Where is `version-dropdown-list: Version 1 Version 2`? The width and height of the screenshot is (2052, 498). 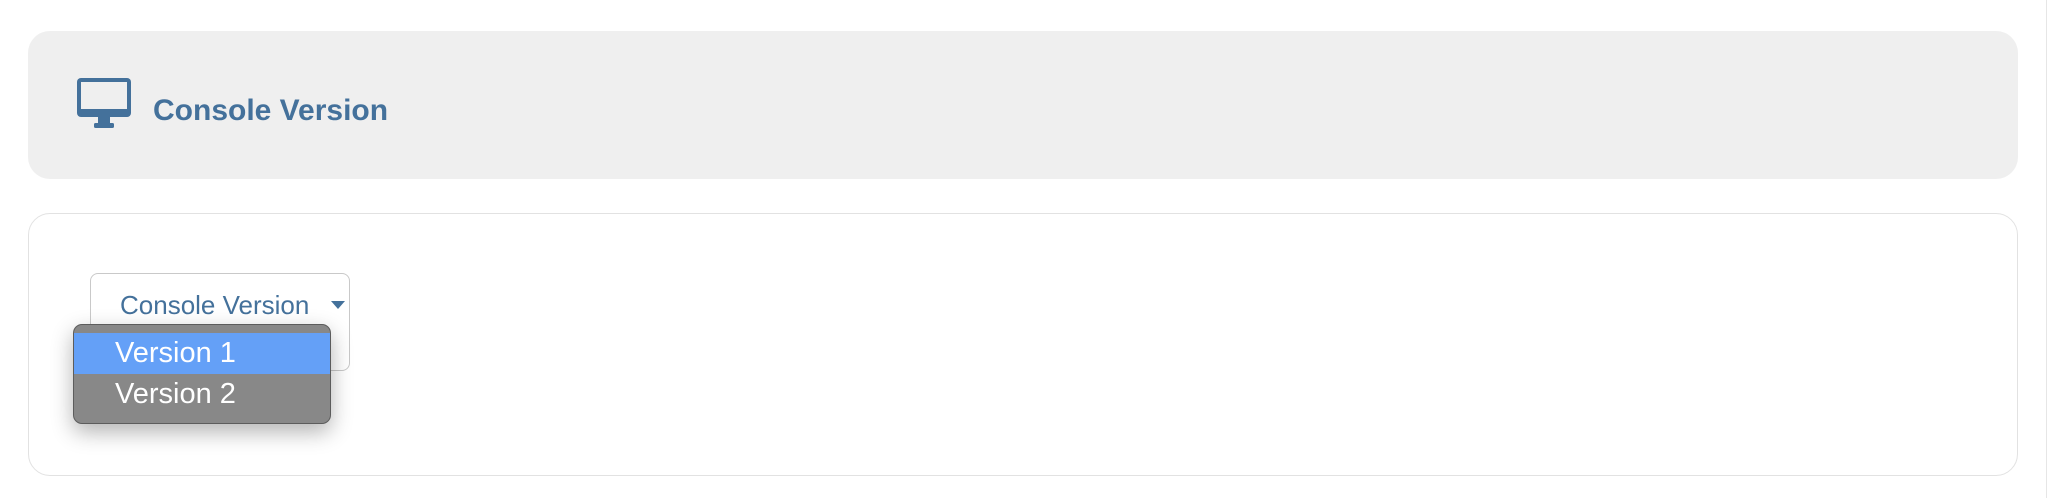
version-dropdown-list: Version 1 Version 2 is located at coordinates (202, 374).